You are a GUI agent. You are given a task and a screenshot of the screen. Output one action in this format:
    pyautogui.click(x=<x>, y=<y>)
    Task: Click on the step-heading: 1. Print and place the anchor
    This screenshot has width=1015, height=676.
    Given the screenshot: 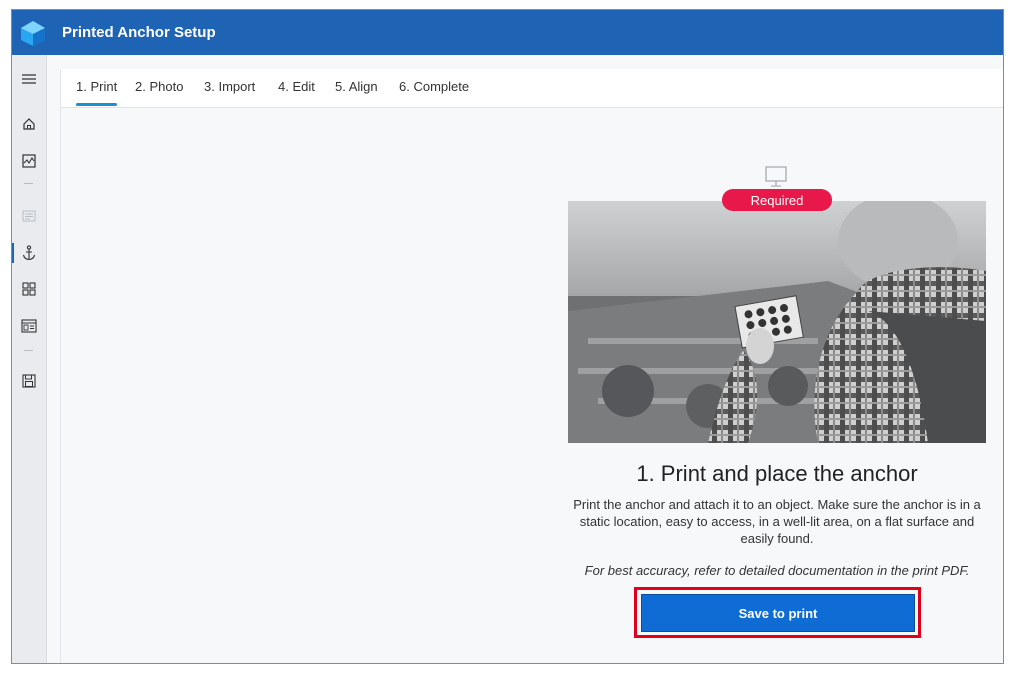 What is the action you would take?
    pyautogui.click(x=777, y=473)
    